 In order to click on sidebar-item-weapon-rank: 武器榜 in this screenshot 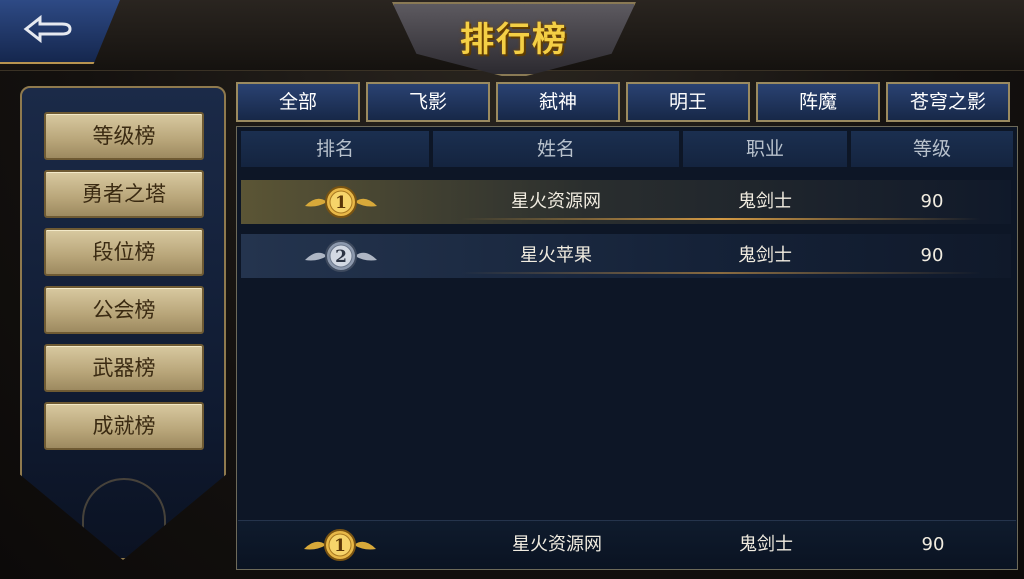, I will do `click(124, 368)`.